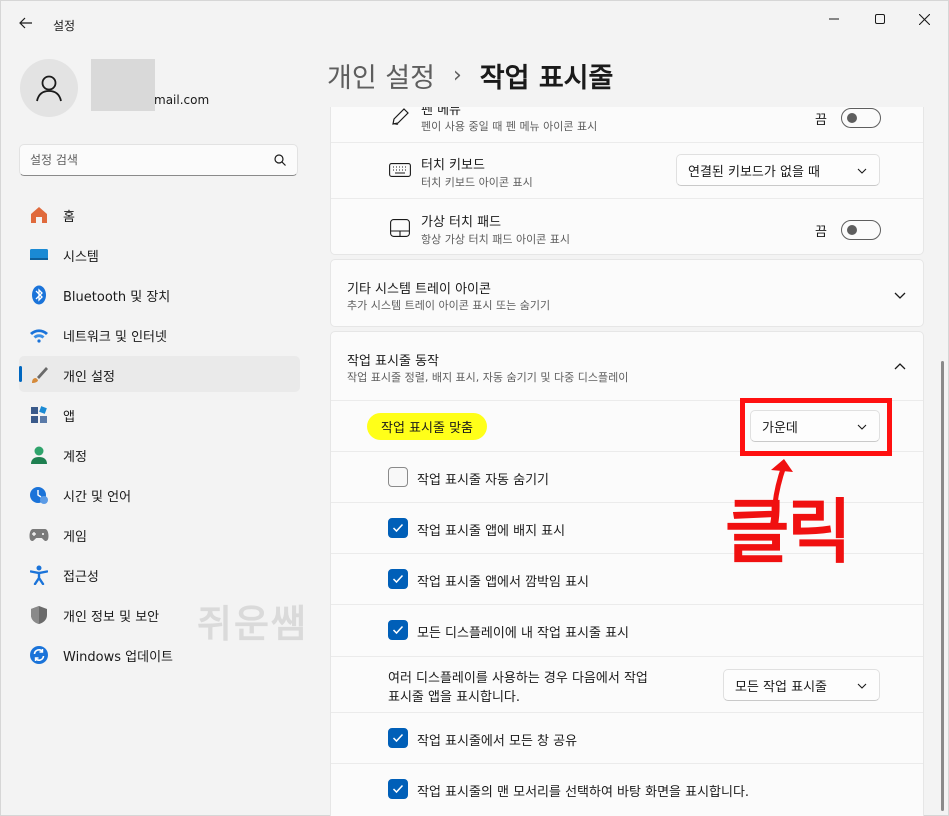 The width and height of the screenshot is (949, 816). Describe the element at coordinates (627, 737) in the screenshot. I see `share-window-row: 작업 표시줄에서 모든 창 공유` at that location.